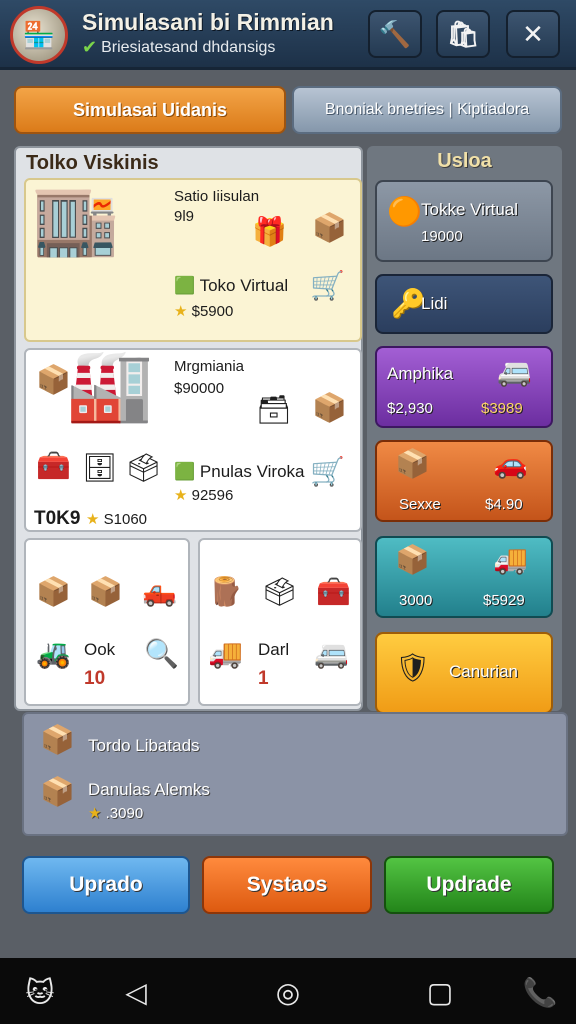 The height and width of the screenshot is (1024, 576). Describe the element at coordinates (39, 35) in the screenshot. I see `shop-logo-icon: 🏪` at that location.